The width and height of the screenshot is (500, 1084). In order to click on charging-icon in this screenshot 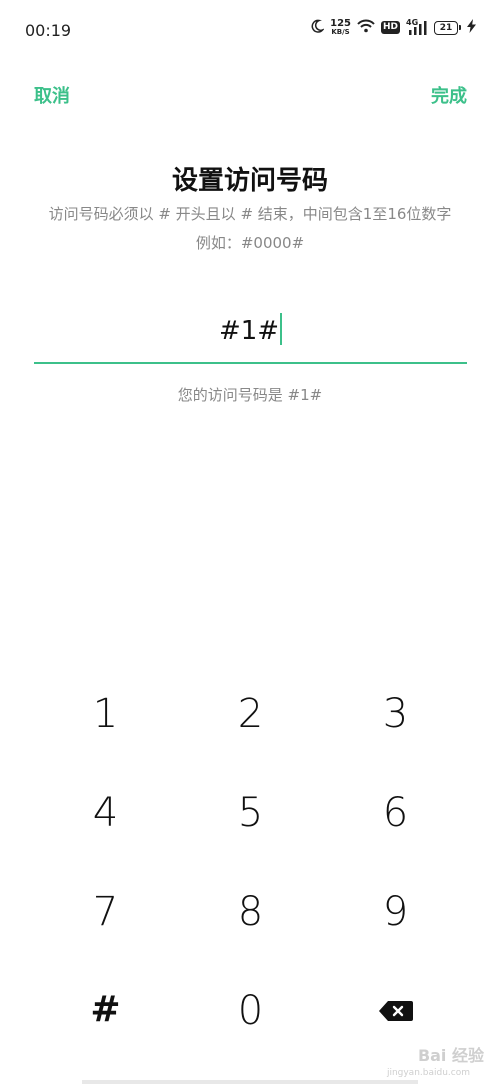, I will do `click(471, 27)`.